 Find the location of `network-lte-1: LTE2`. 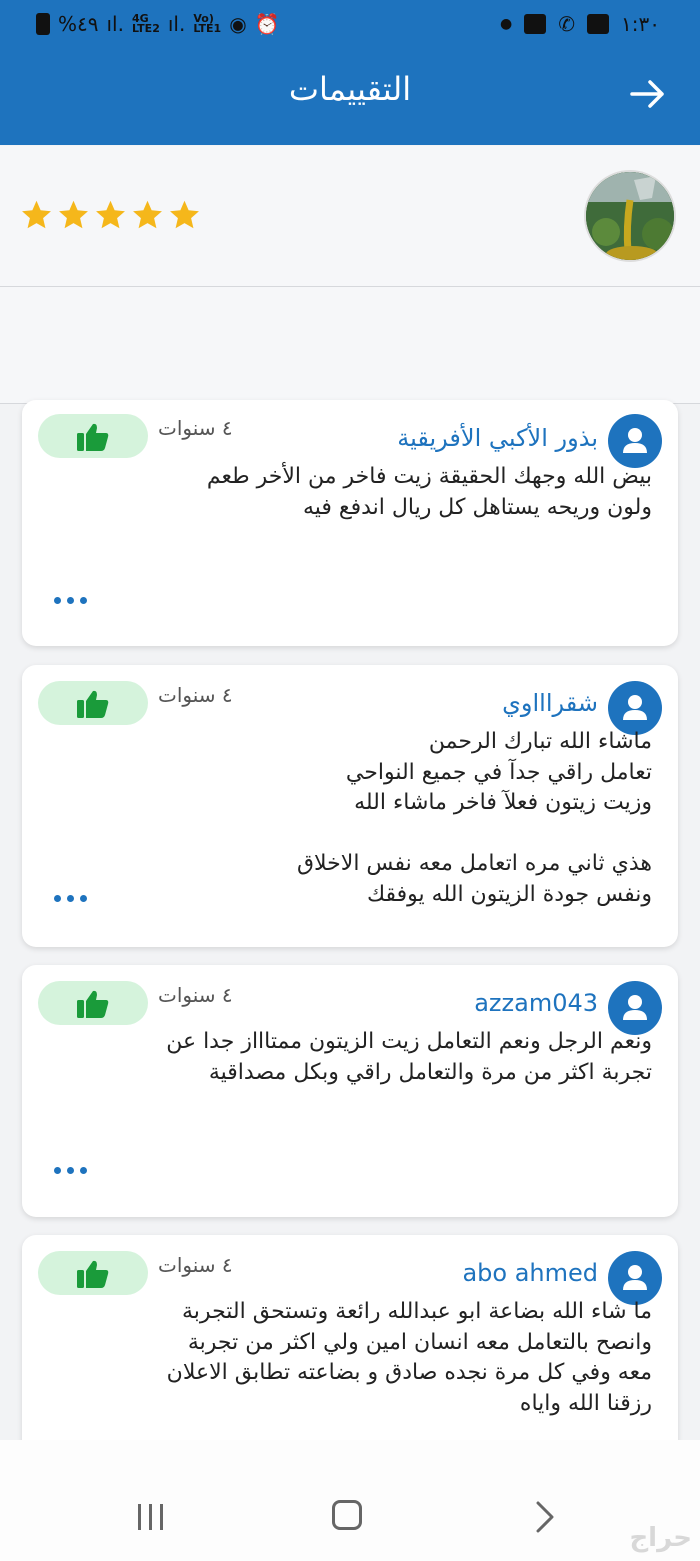

network-lte-1: LTE2 is located at coordinates (145, 28).